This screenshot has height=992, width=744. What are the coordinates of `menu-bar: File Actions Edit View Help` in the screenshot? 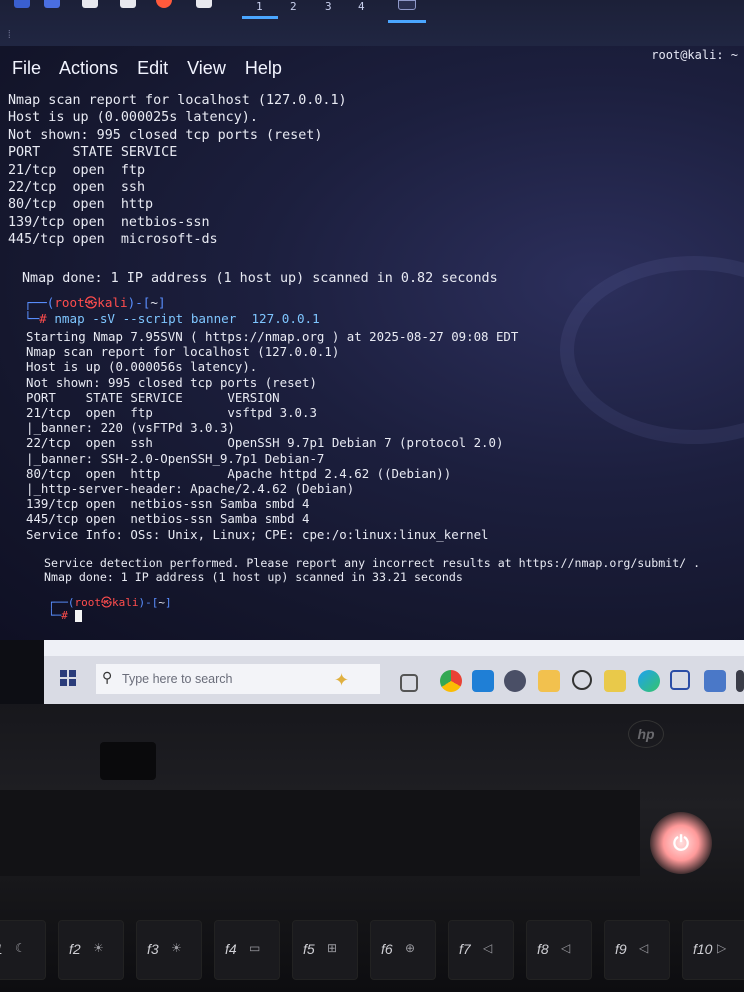 It's located at (154, 68).